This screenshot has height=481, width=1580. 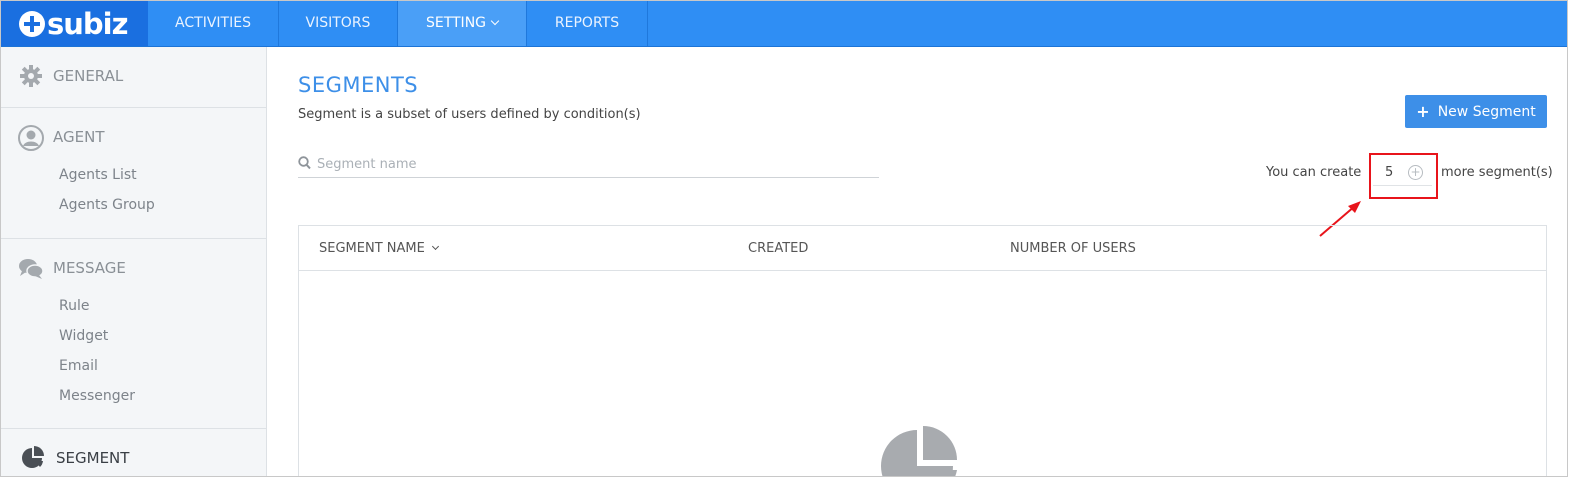 What do you see at coordinates (78, 137) in the screenshot?
I see `sidebar-agent-label: AGENT` at bounding box center [78, 137].